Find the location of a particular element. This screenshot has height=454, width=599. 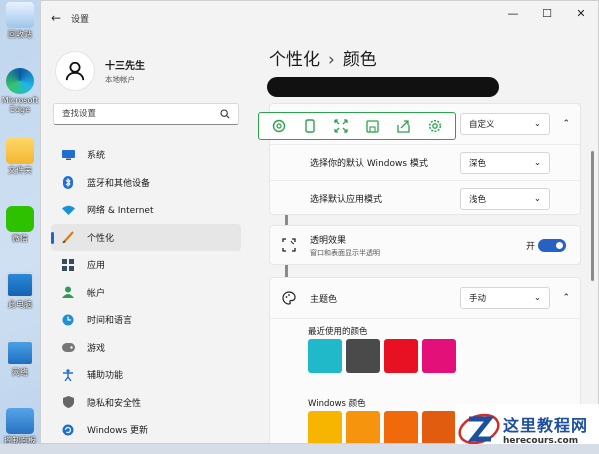

account-icon is located at coordinates (68, 292).